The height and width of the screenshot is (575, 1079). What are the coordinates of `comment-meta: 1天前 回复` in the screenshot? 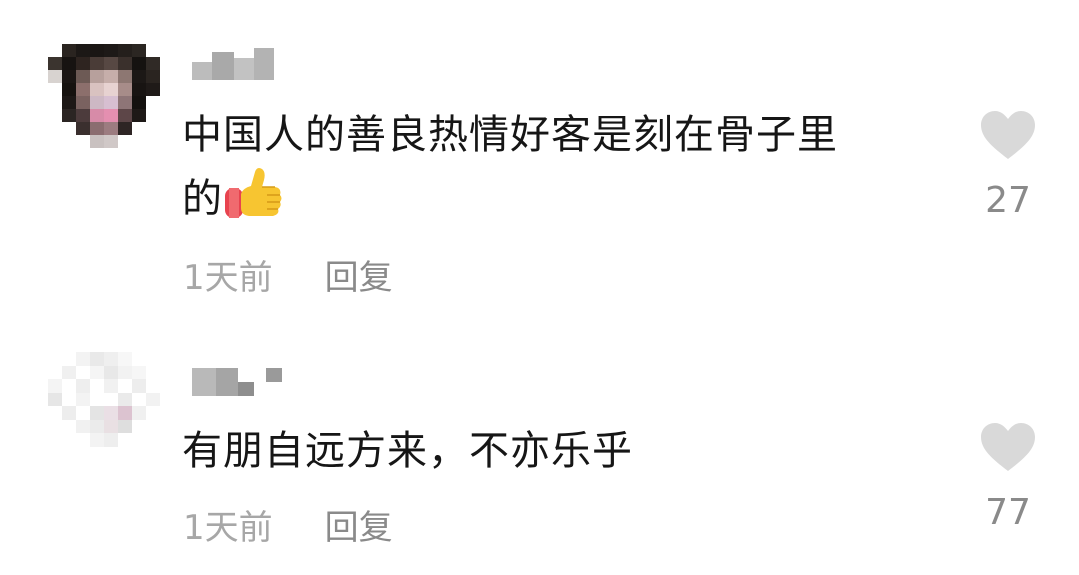 It's located at (288, 524).